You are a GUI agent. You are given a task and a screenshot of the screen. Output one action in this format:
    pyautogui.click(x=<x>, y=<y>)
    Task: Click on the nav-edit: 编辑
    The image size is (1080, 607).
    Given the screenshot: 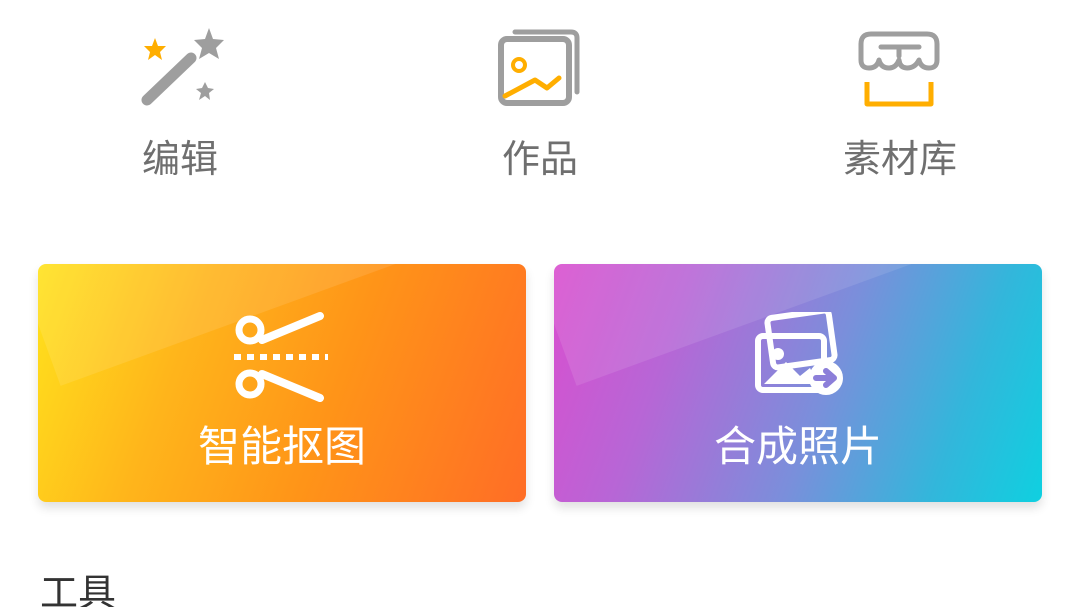 What is the action you would take?
    pyautogui.click(x=180, y=107)
    